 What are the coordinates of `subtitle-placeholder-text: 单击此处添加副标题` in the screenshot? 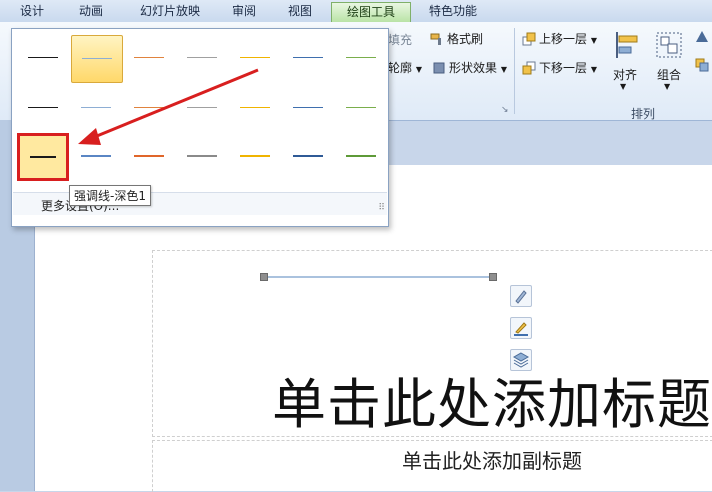 It's located at (492, 459).